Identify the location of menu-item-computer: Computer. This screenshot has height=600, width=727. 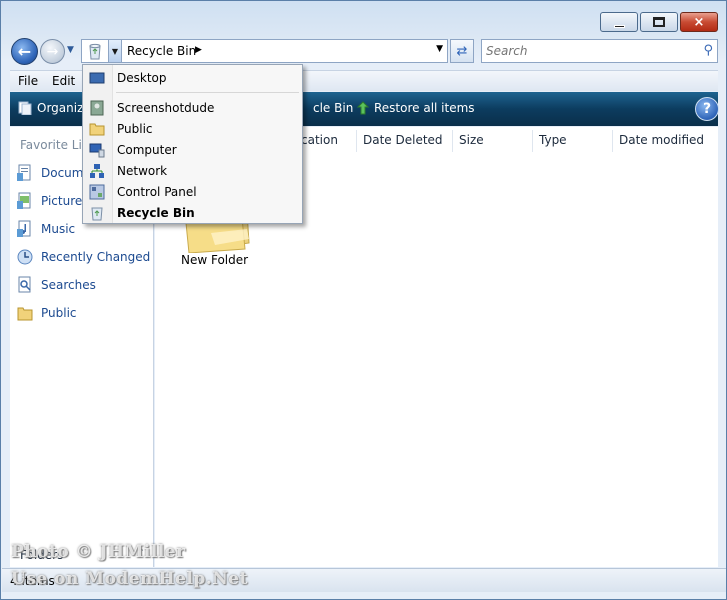
(194, 150).